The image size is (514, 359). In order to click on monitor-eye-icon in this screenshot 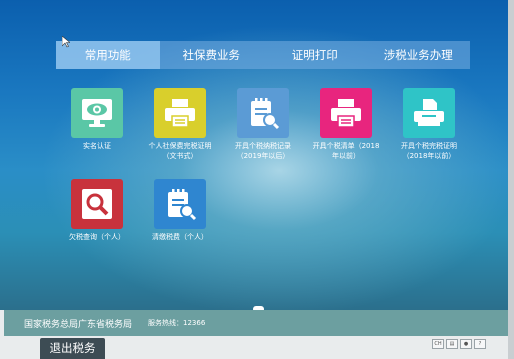, I will do `click(97, 113)`.